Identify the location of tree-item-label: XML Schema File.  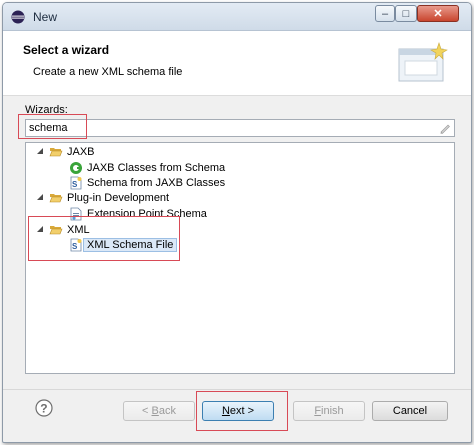
(130, 245).